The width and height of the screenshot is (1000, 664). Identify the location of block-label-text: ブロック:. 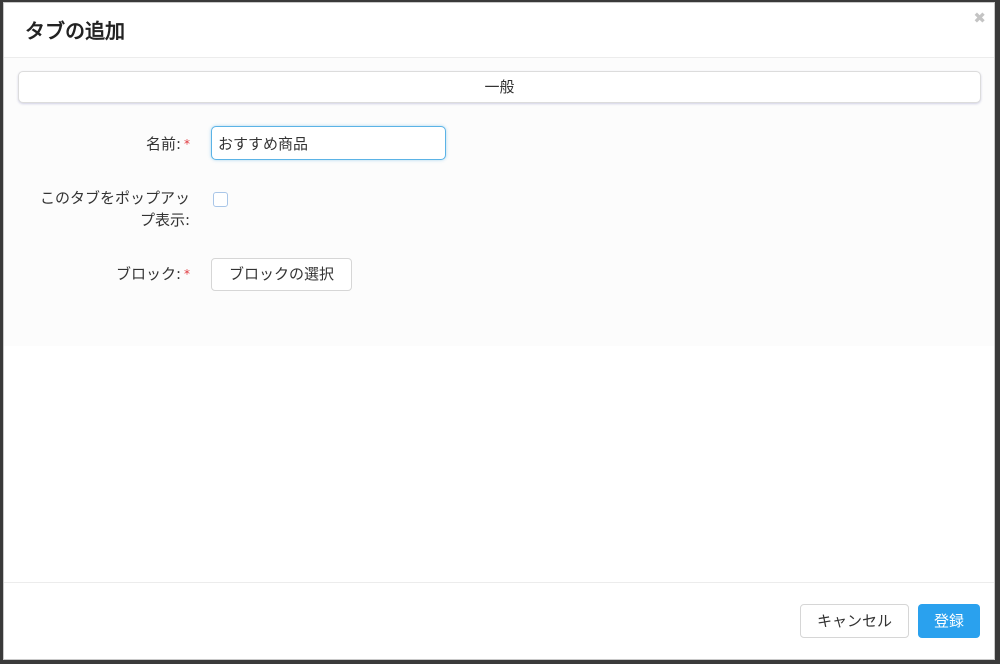
(148, 274).